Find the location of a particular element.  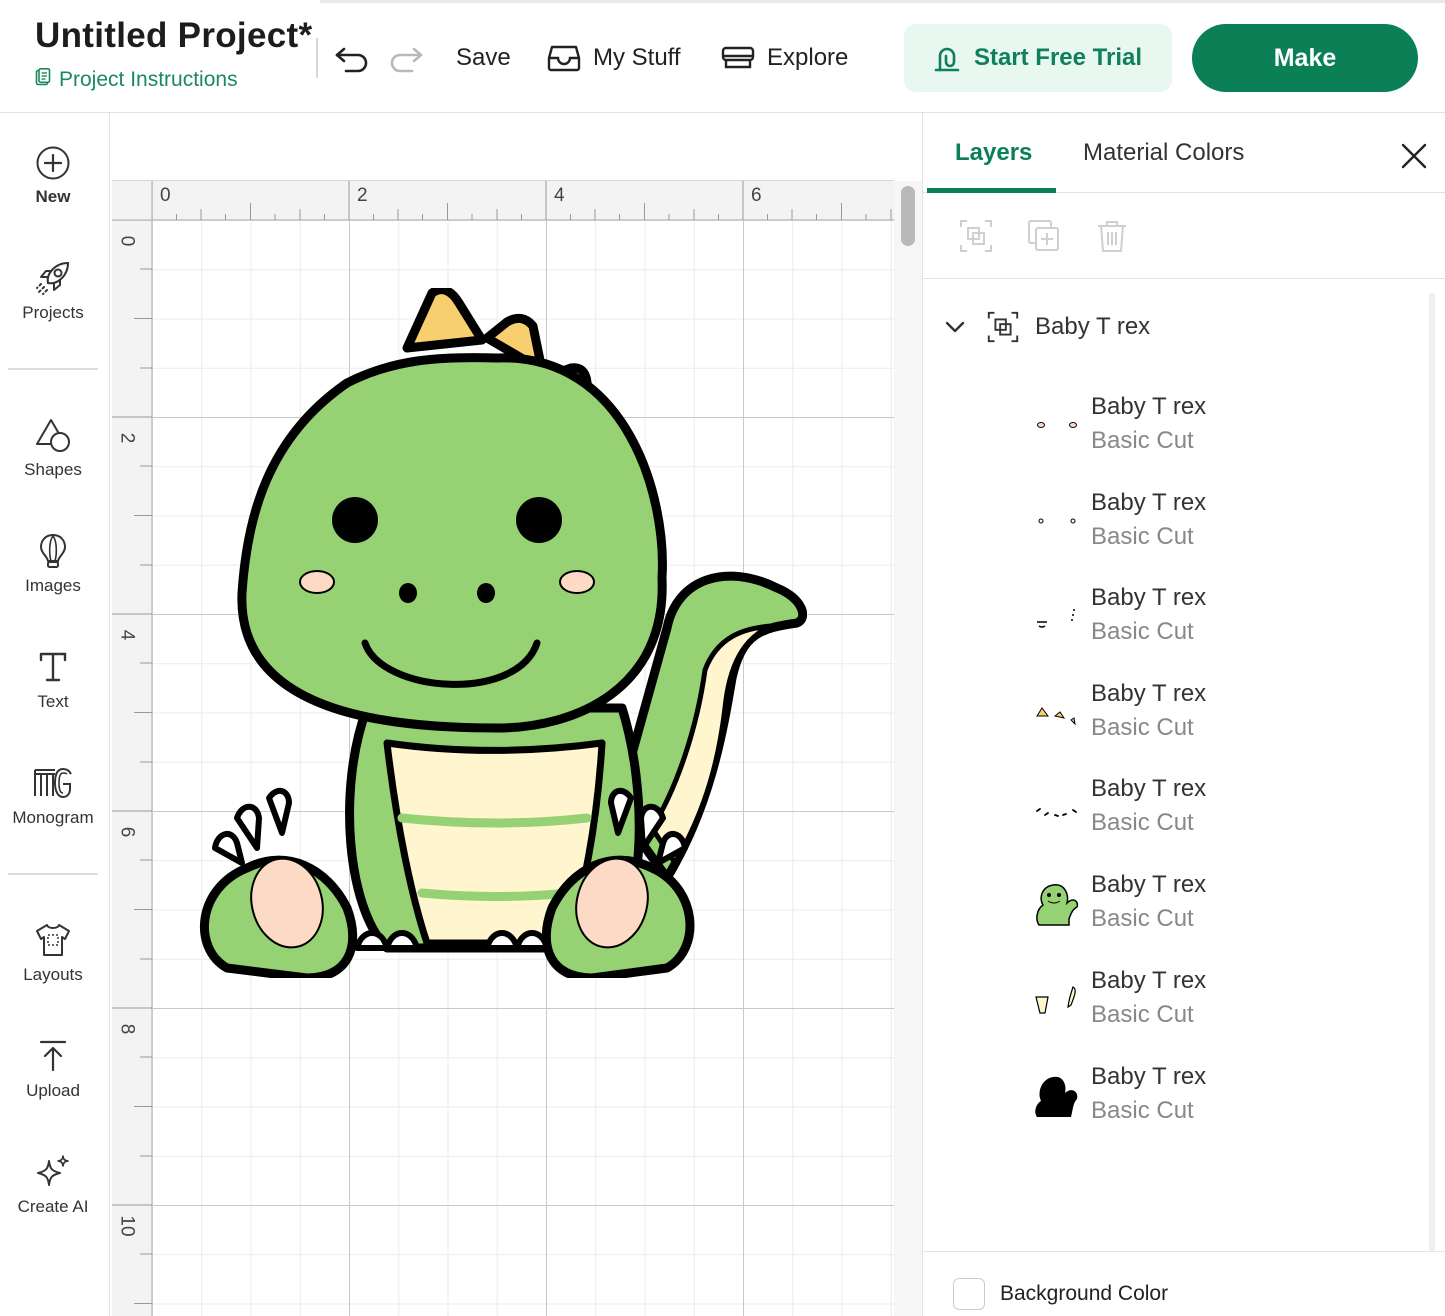

duplicate-button is located at coordinates (1044, 236).